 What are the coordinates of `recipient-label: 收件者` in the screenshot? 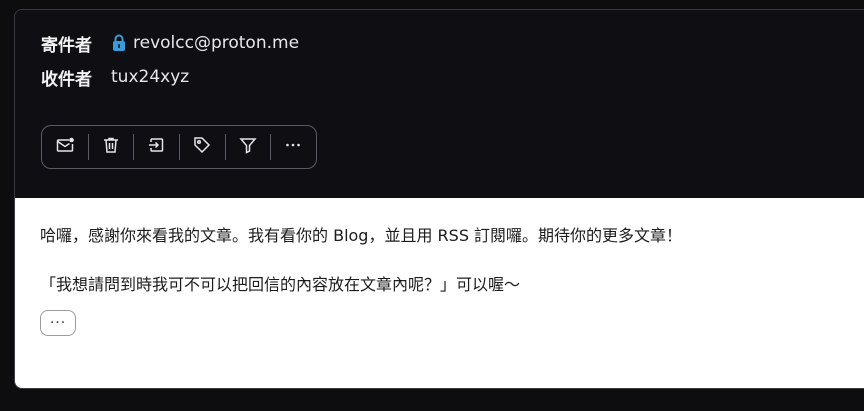 It's located at (66, 79).